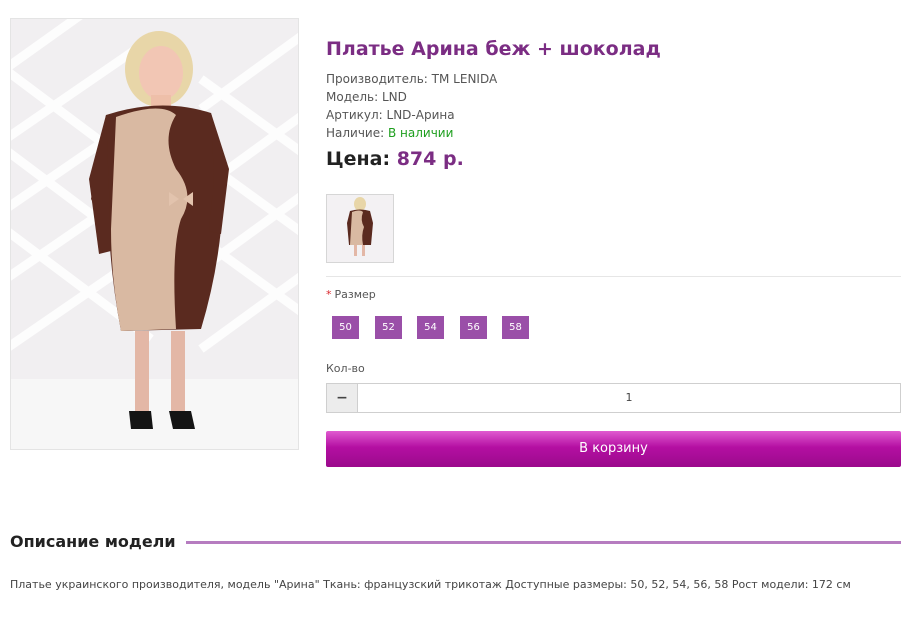 This screenshot has height=618, width=901. Describe the element at coordinates (430, 159) in the screenshot. I see `price-value: 874 р.` at that location.